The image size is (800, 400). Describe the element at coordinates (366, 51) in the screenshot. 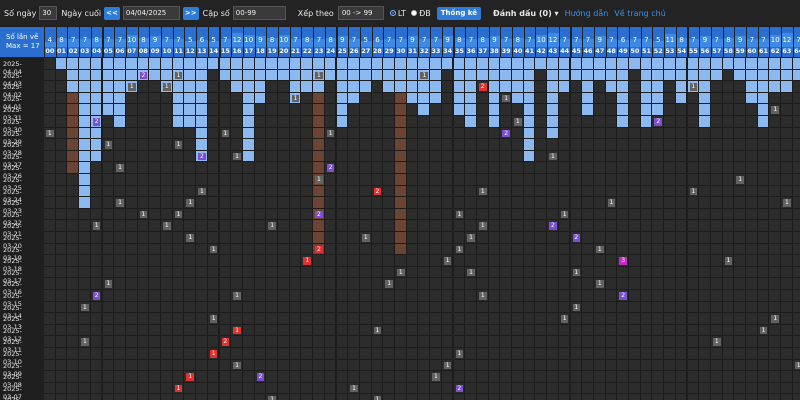

I see `column-number: 27` at that location.